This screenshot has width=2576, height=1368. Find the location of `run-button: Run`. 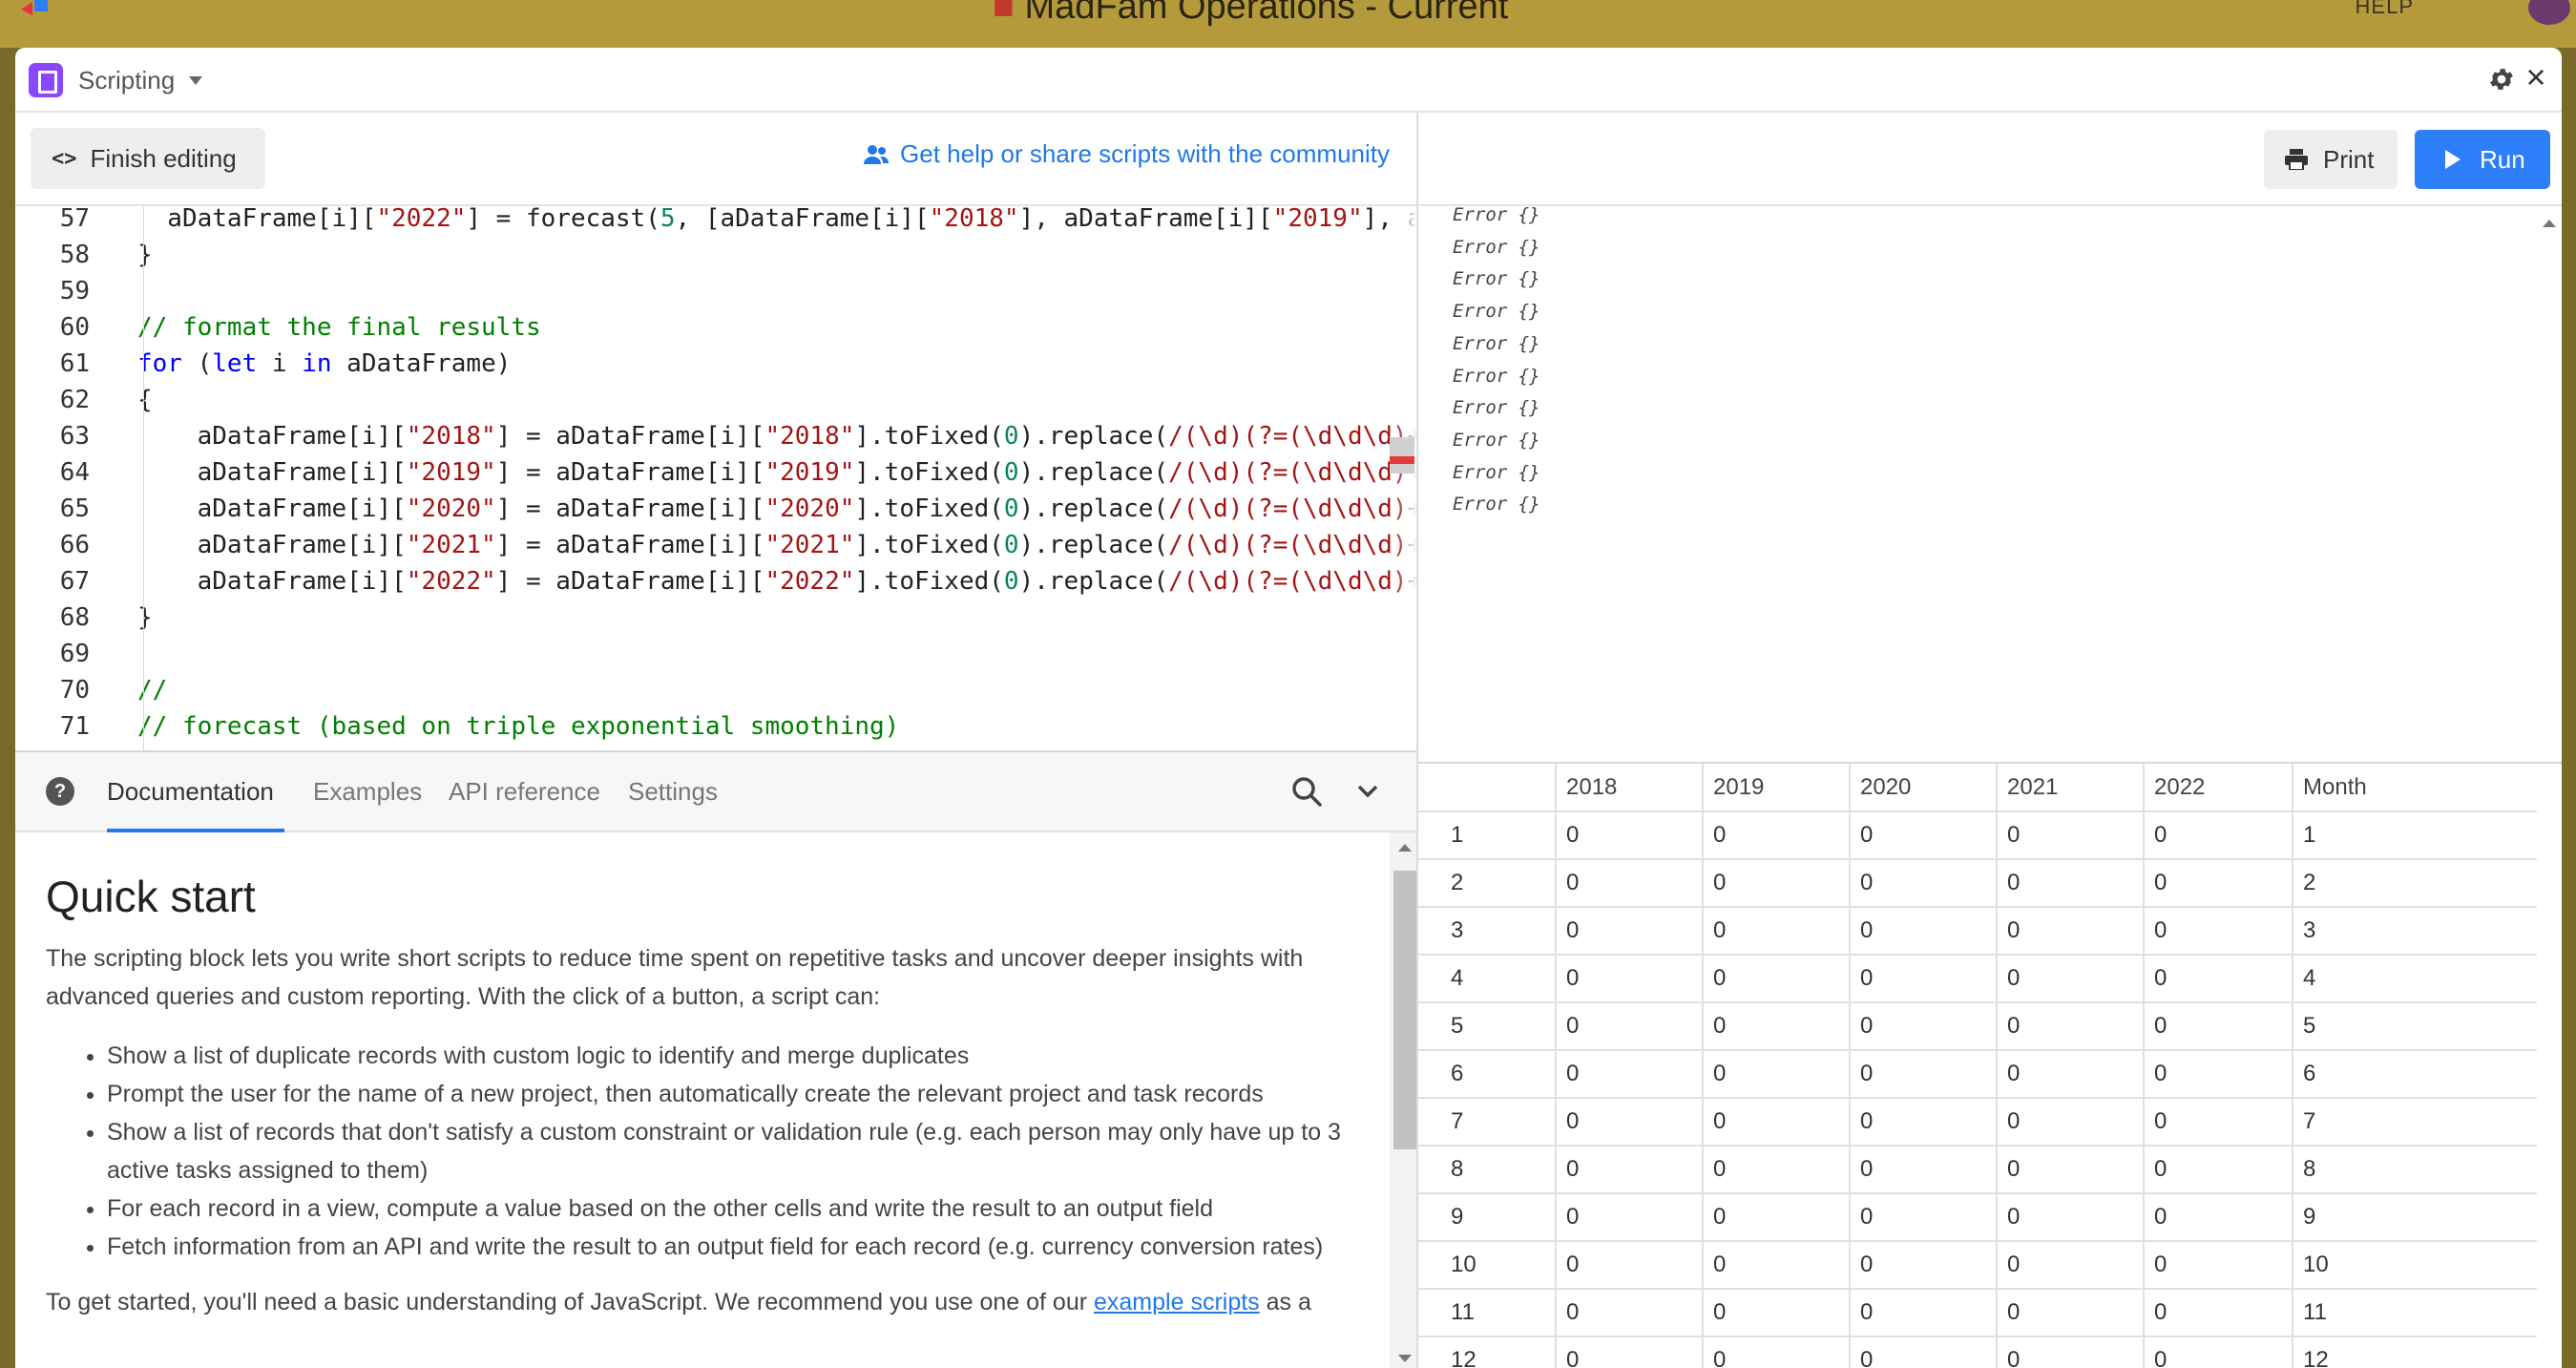

run-button: Run is located at coordinates (2482, 159).